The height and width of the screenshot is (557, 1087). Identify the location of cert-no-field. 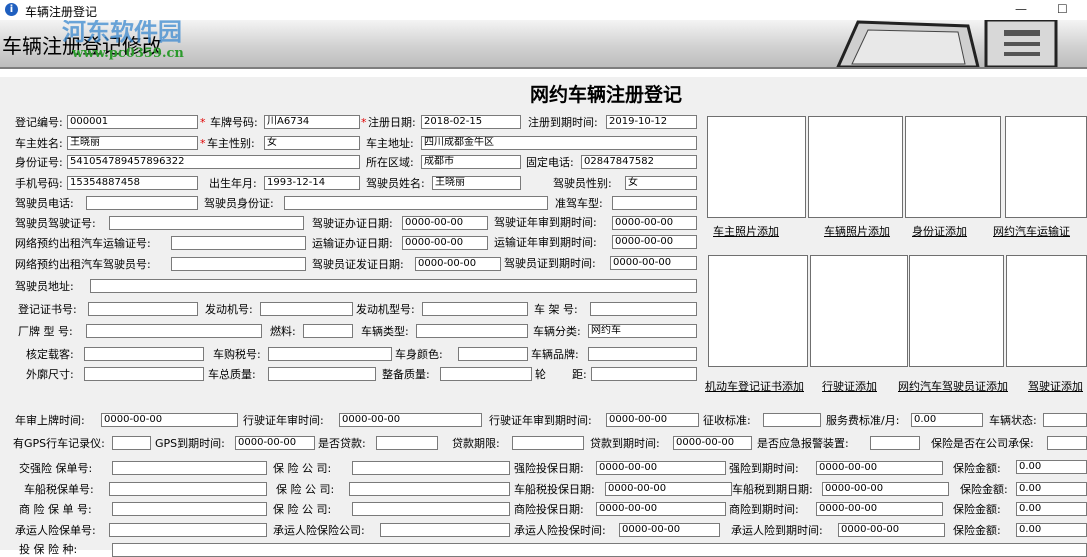
(143, 309).